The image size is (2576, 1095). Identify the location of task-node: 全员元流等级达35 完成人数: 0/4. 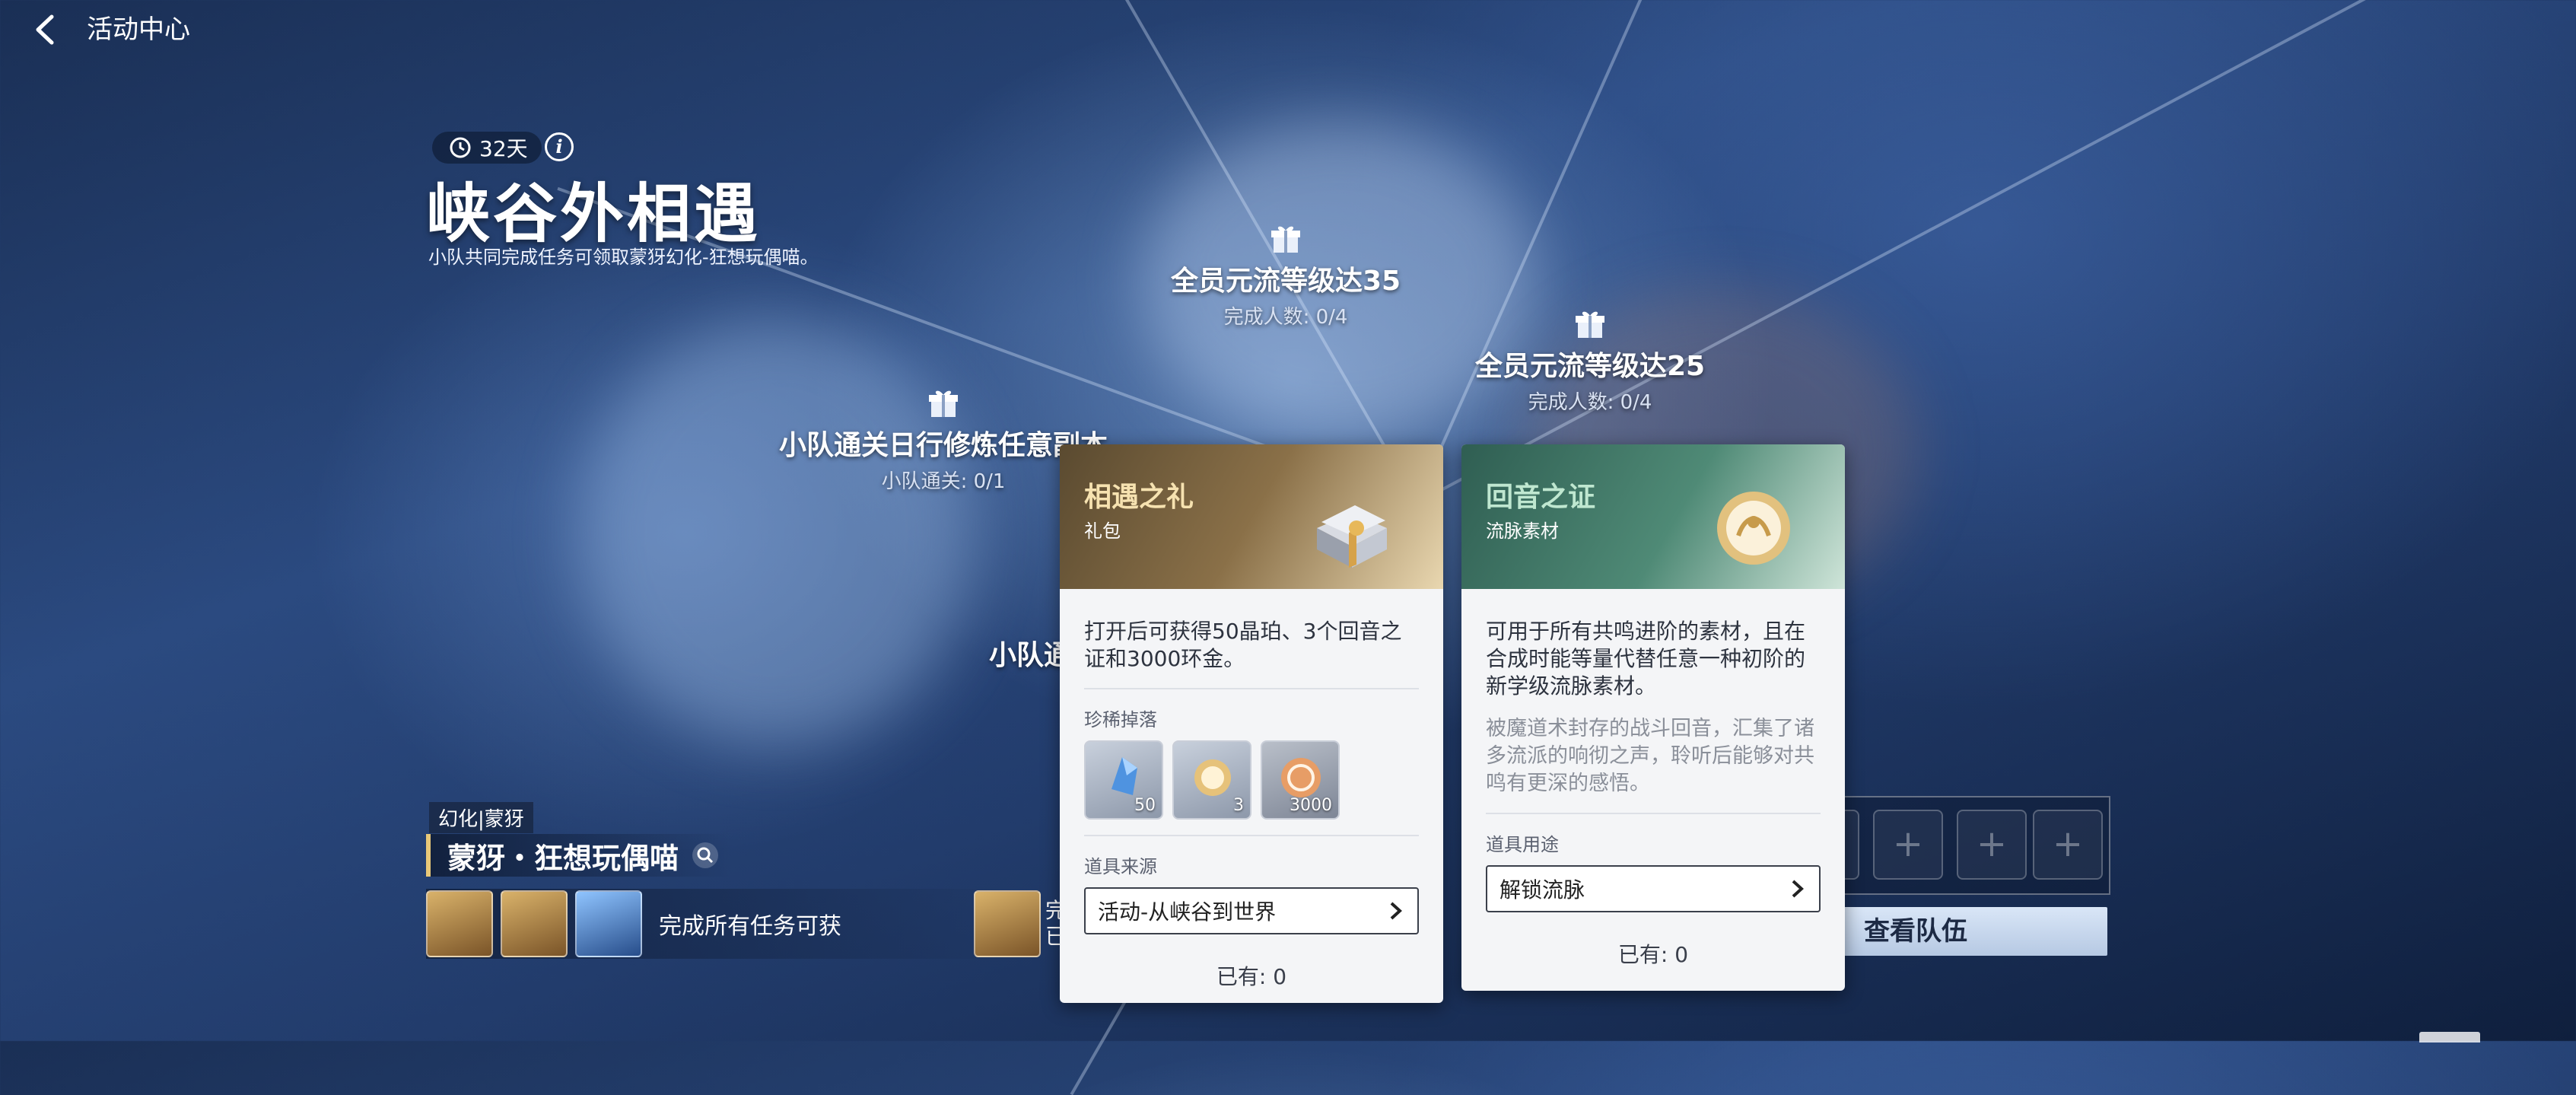
(1285, 275).